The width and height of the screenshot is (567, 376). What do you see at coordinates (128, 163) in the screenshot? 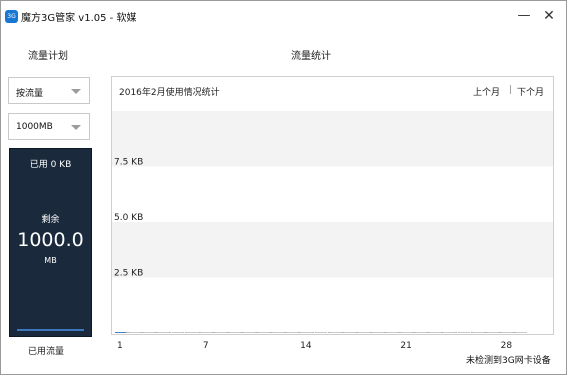
I see `y-tick-label: 7.5 KB` at bounding box center [128, 163].